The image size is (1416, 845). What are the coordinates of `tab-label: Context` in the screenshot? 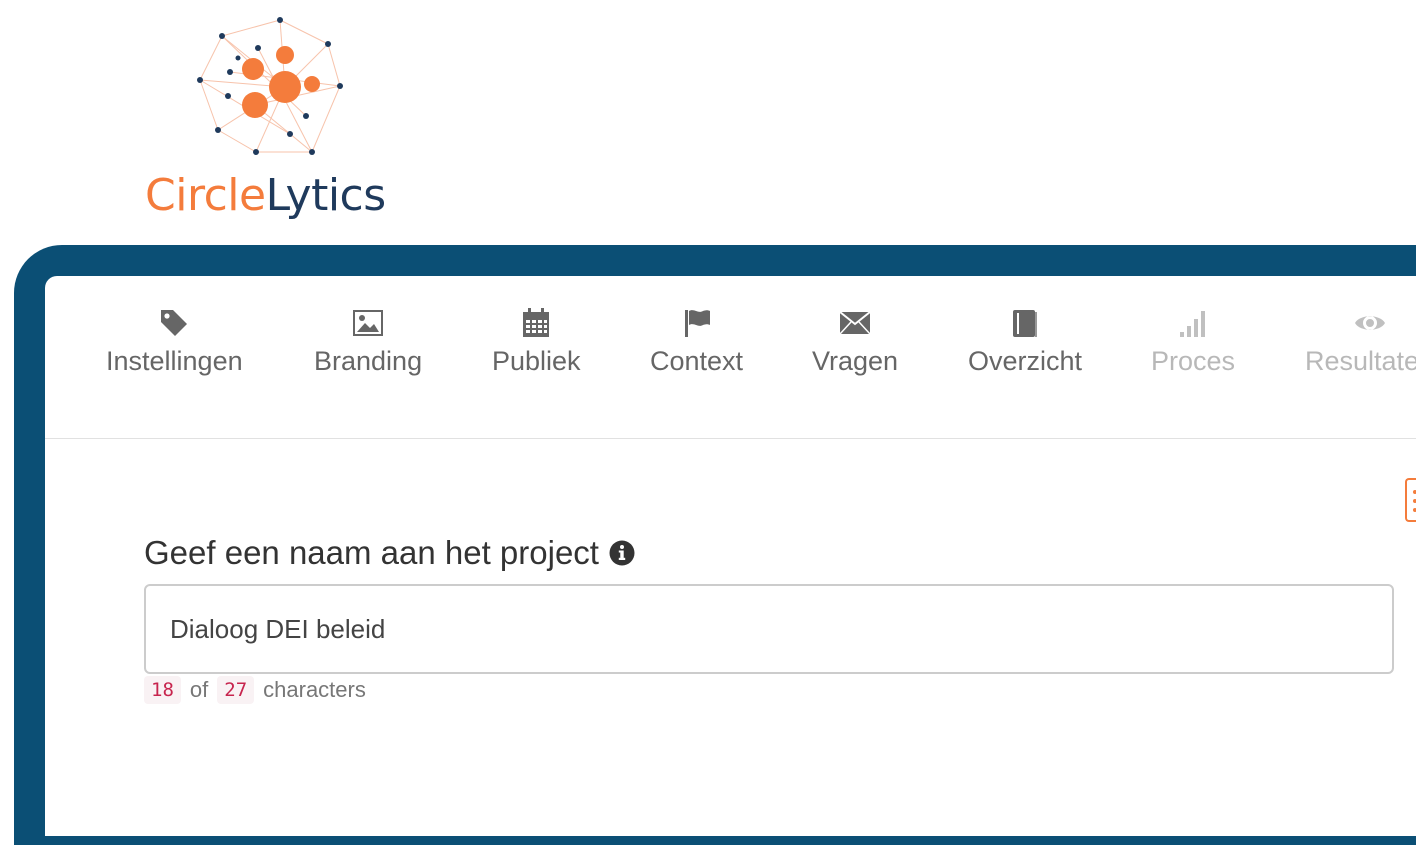 It's located at (697, 361).